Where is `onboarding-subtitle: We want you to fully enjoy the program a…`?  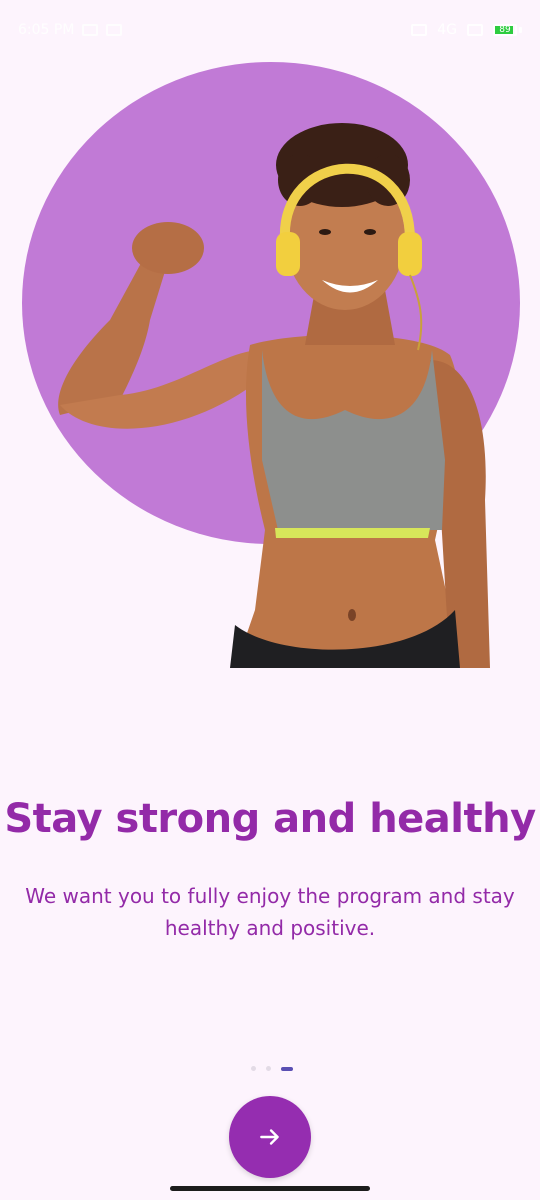 onboarding-subtitle: We want you to fully enjoy the program a… is located at coordinates (270, 912).